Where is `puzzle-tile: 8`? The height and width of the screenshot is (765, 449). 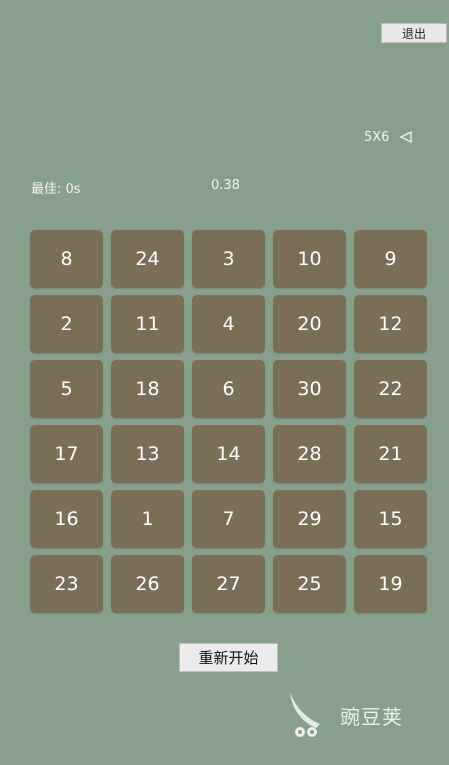 puzzle-tile: 8 is located at coordinates (66, 259).